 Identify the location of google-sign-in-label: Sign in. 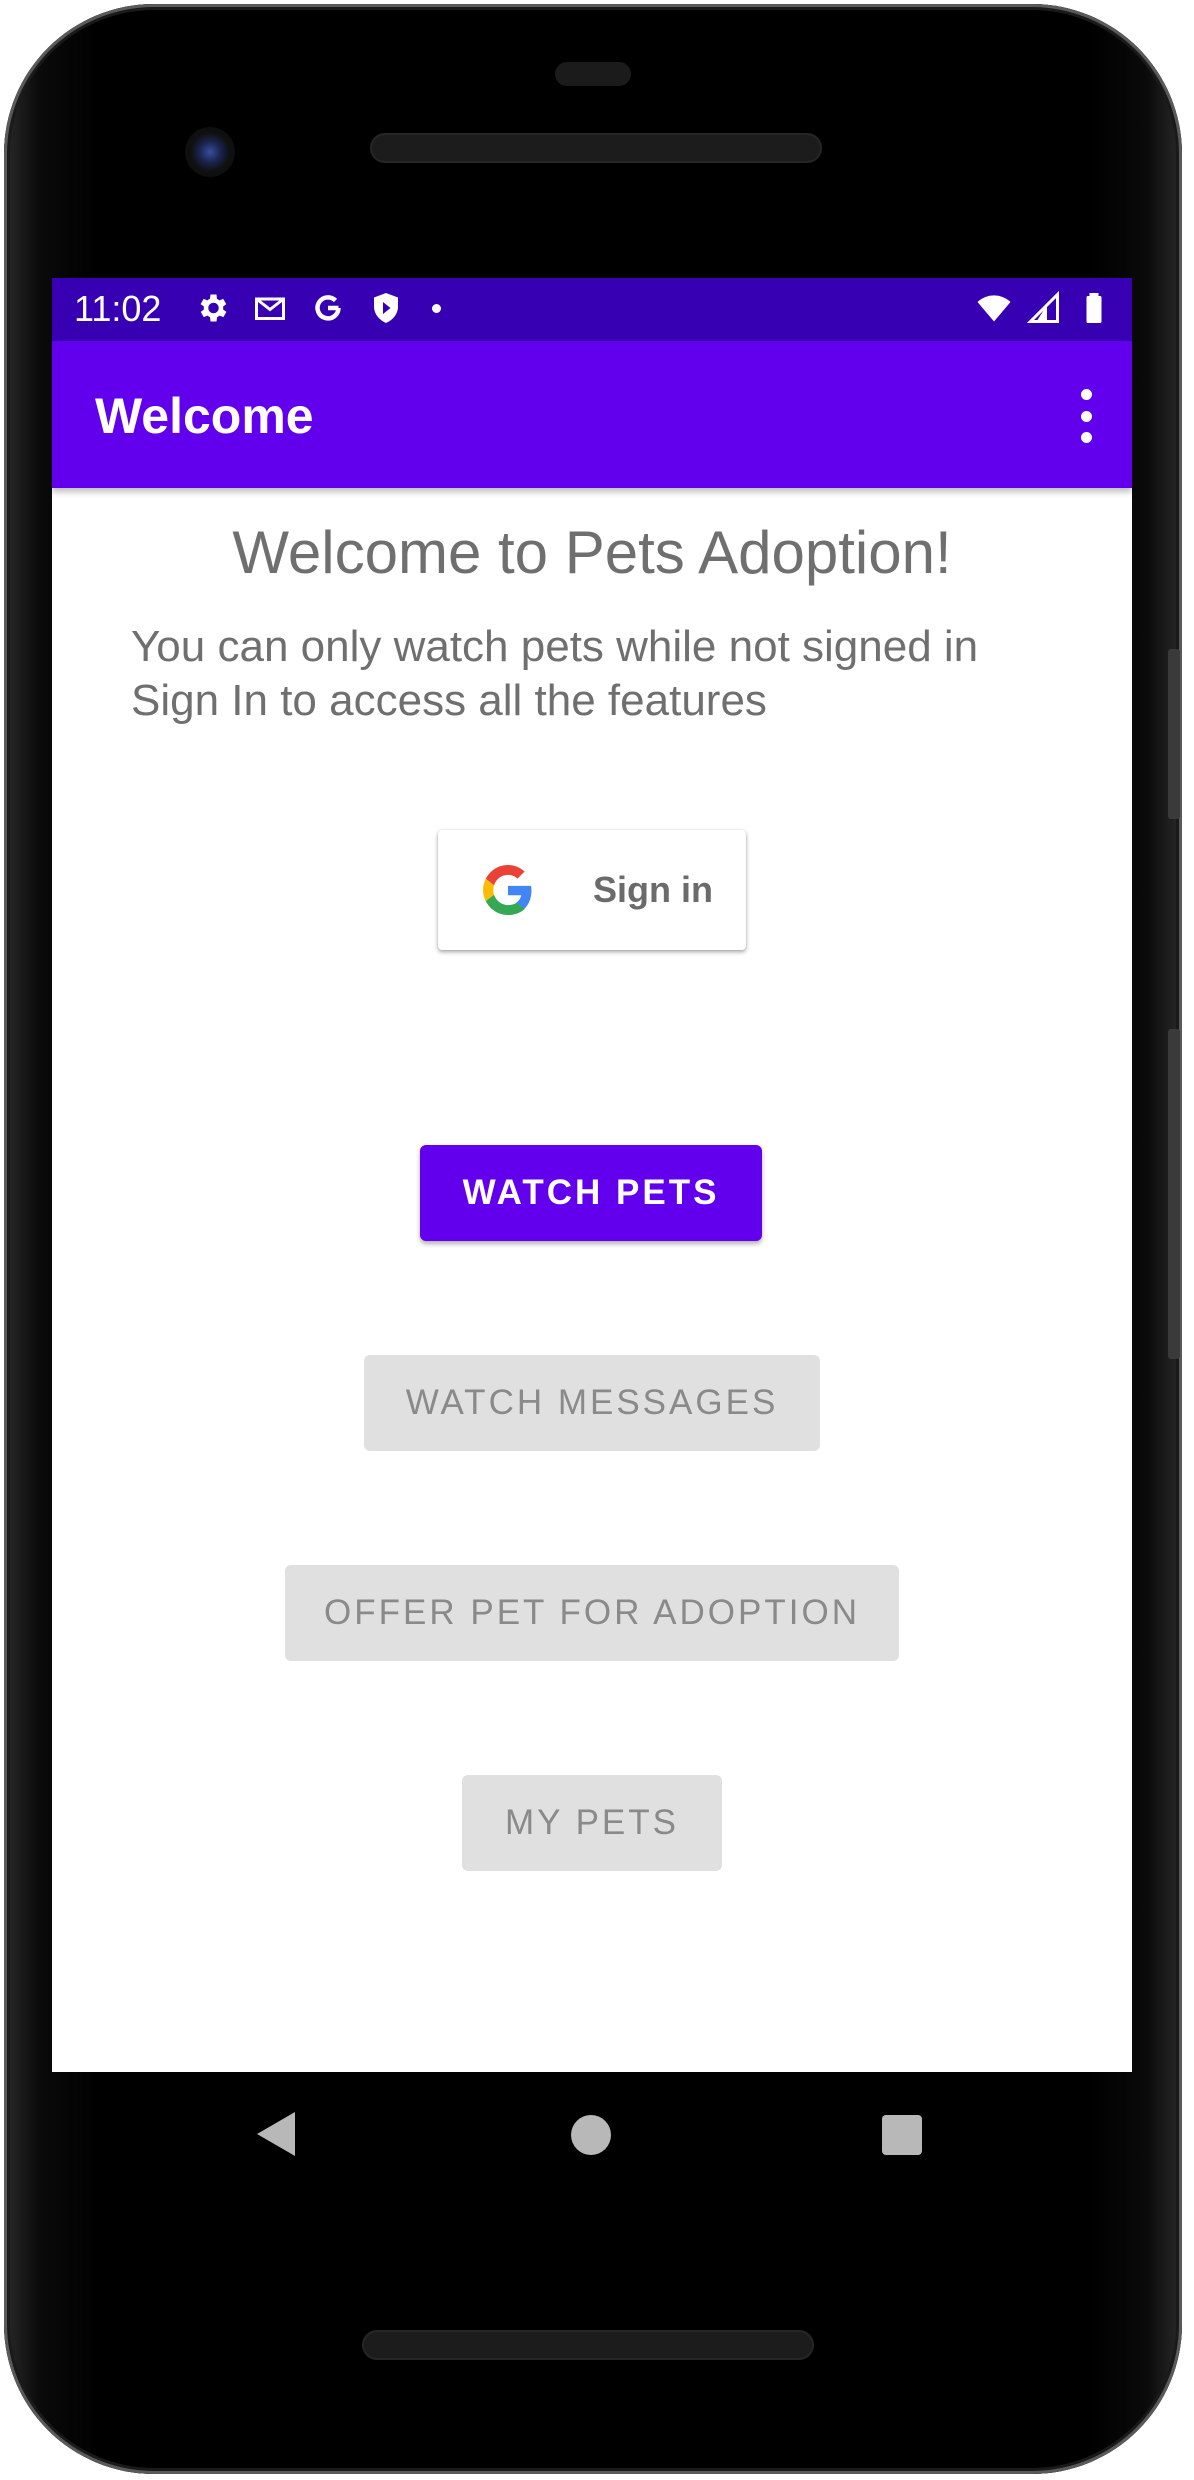
(653, 889).